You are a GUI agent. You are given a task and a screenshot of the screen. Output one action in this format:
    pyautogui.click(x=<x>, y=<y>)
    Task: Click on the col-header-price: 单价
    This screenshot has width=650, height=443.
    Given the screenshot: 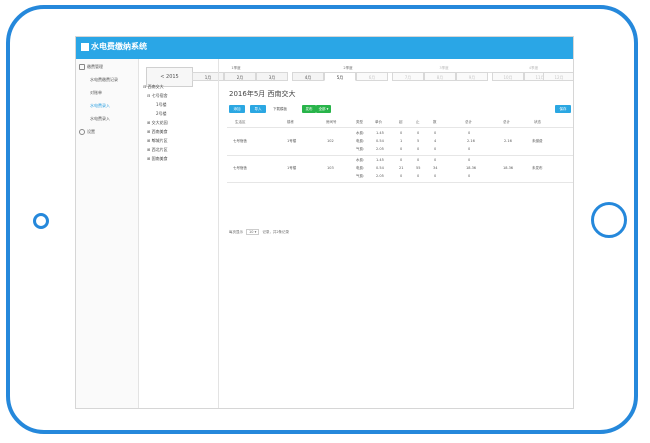 What is the action you would take?
    pyautogui.click(x=378, y=122)
    